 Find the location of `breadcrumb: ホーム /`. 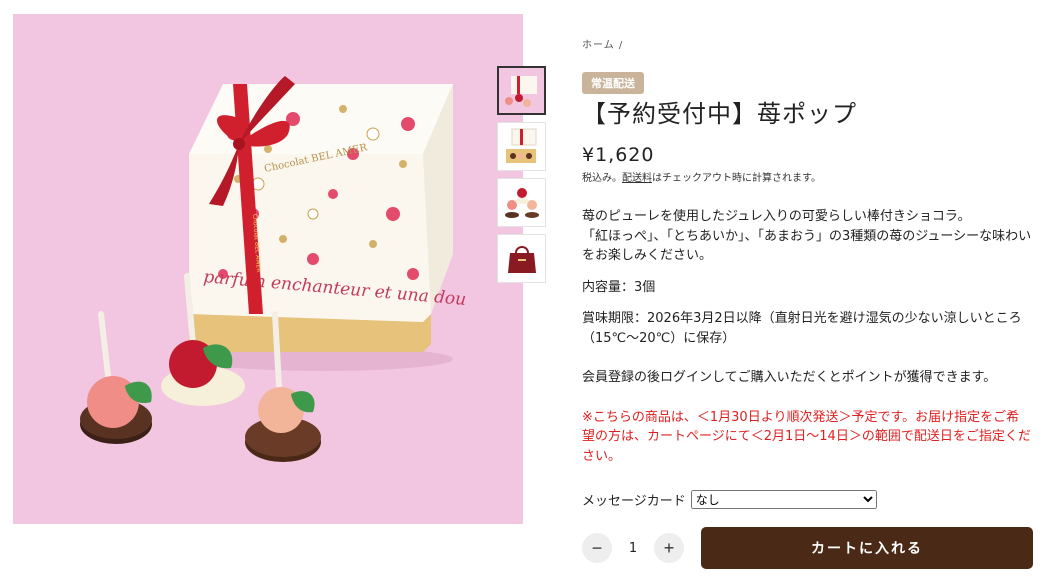

breadcrumb: ホーム / is located at coordinates (807, 43).